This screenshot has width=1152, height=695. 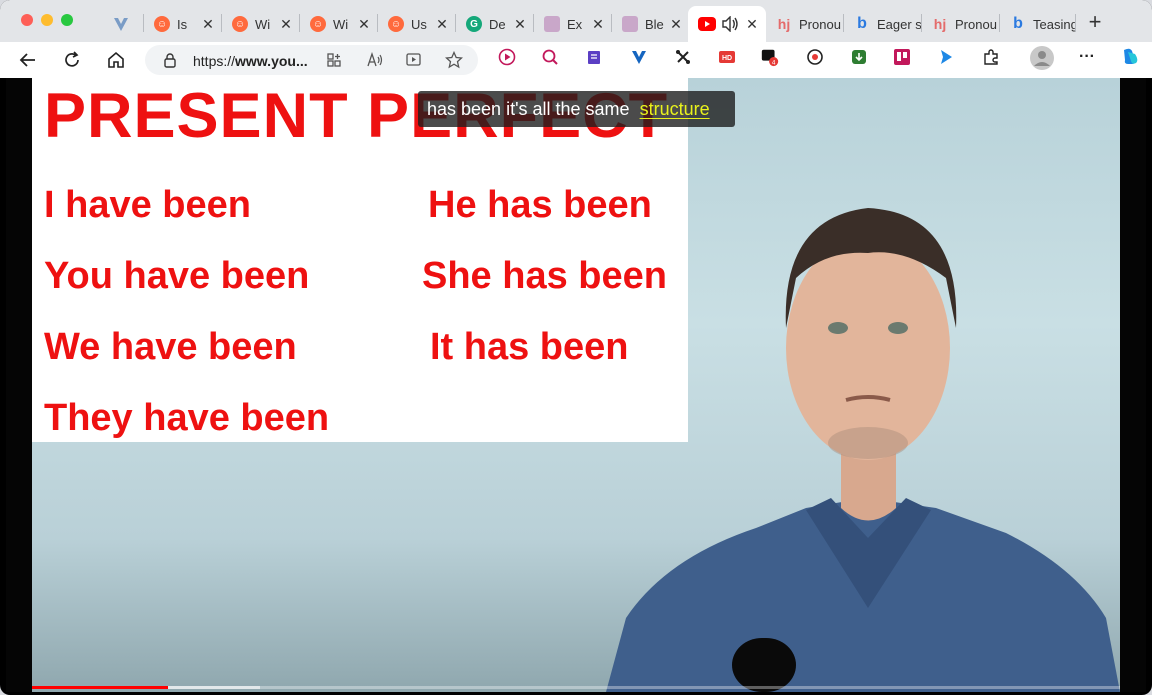 What do you see at coordinates (100, 687) in the screenshot?
I see `progress-played` at bounding box center [100, 687].